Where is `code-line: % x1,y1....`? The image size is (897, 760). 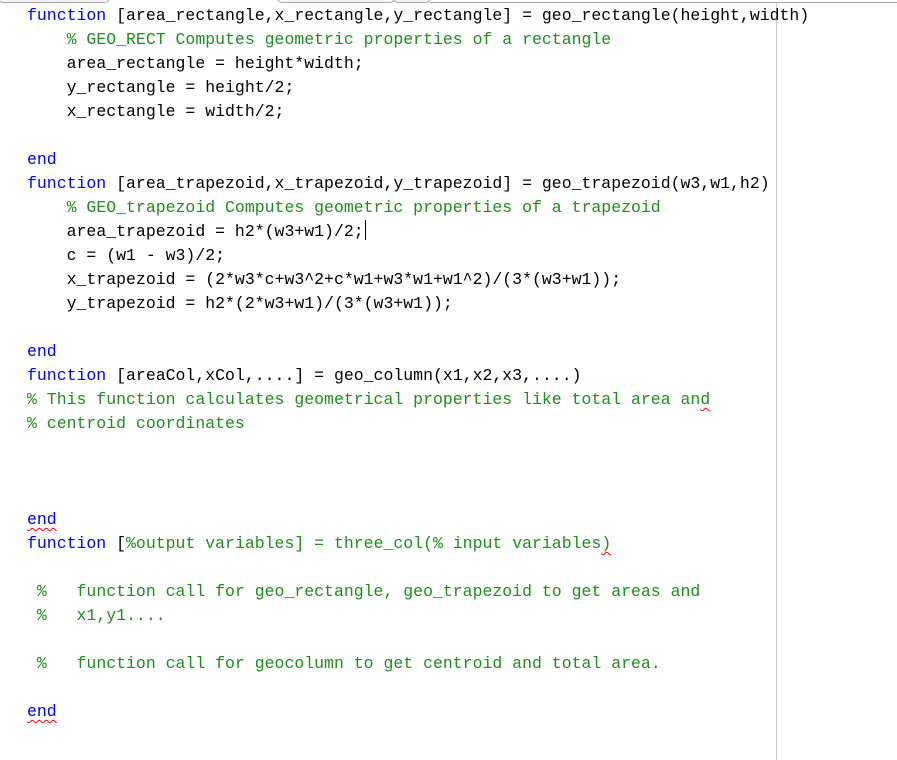 code-line: % x1,y1.... is located at coordinates (418, 616).